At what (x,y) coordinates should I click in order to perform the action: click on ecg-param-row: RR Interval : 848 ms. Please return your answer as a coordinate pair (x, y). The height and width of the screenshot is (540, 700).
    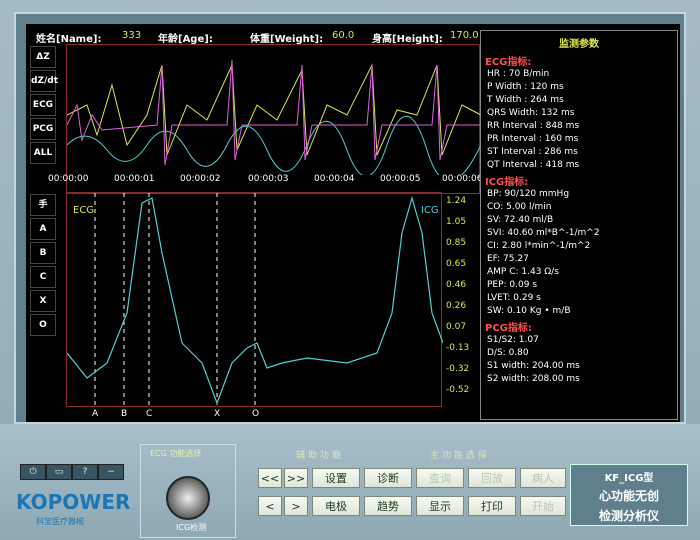
    Looking at the image, I should click on (533, 126).